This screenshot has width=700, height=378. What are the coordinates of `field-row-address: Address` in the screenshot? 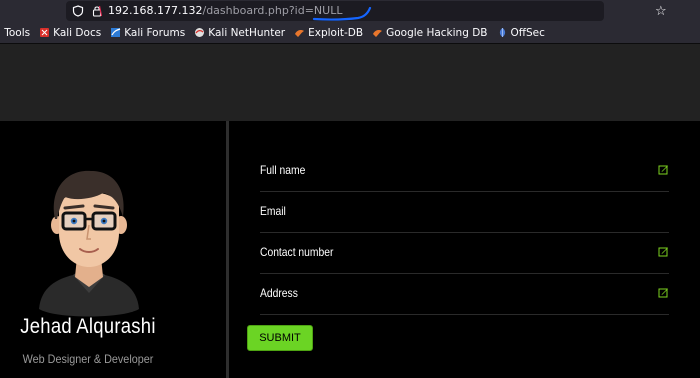 It's located at (464, 294).